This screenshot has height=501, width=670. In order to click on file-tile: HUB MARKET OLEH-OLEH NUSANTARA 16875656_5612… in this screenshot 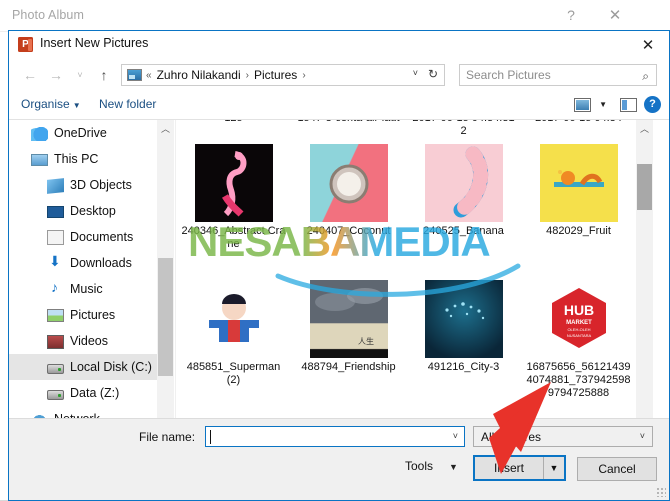, I will do `click(578, 340)`.